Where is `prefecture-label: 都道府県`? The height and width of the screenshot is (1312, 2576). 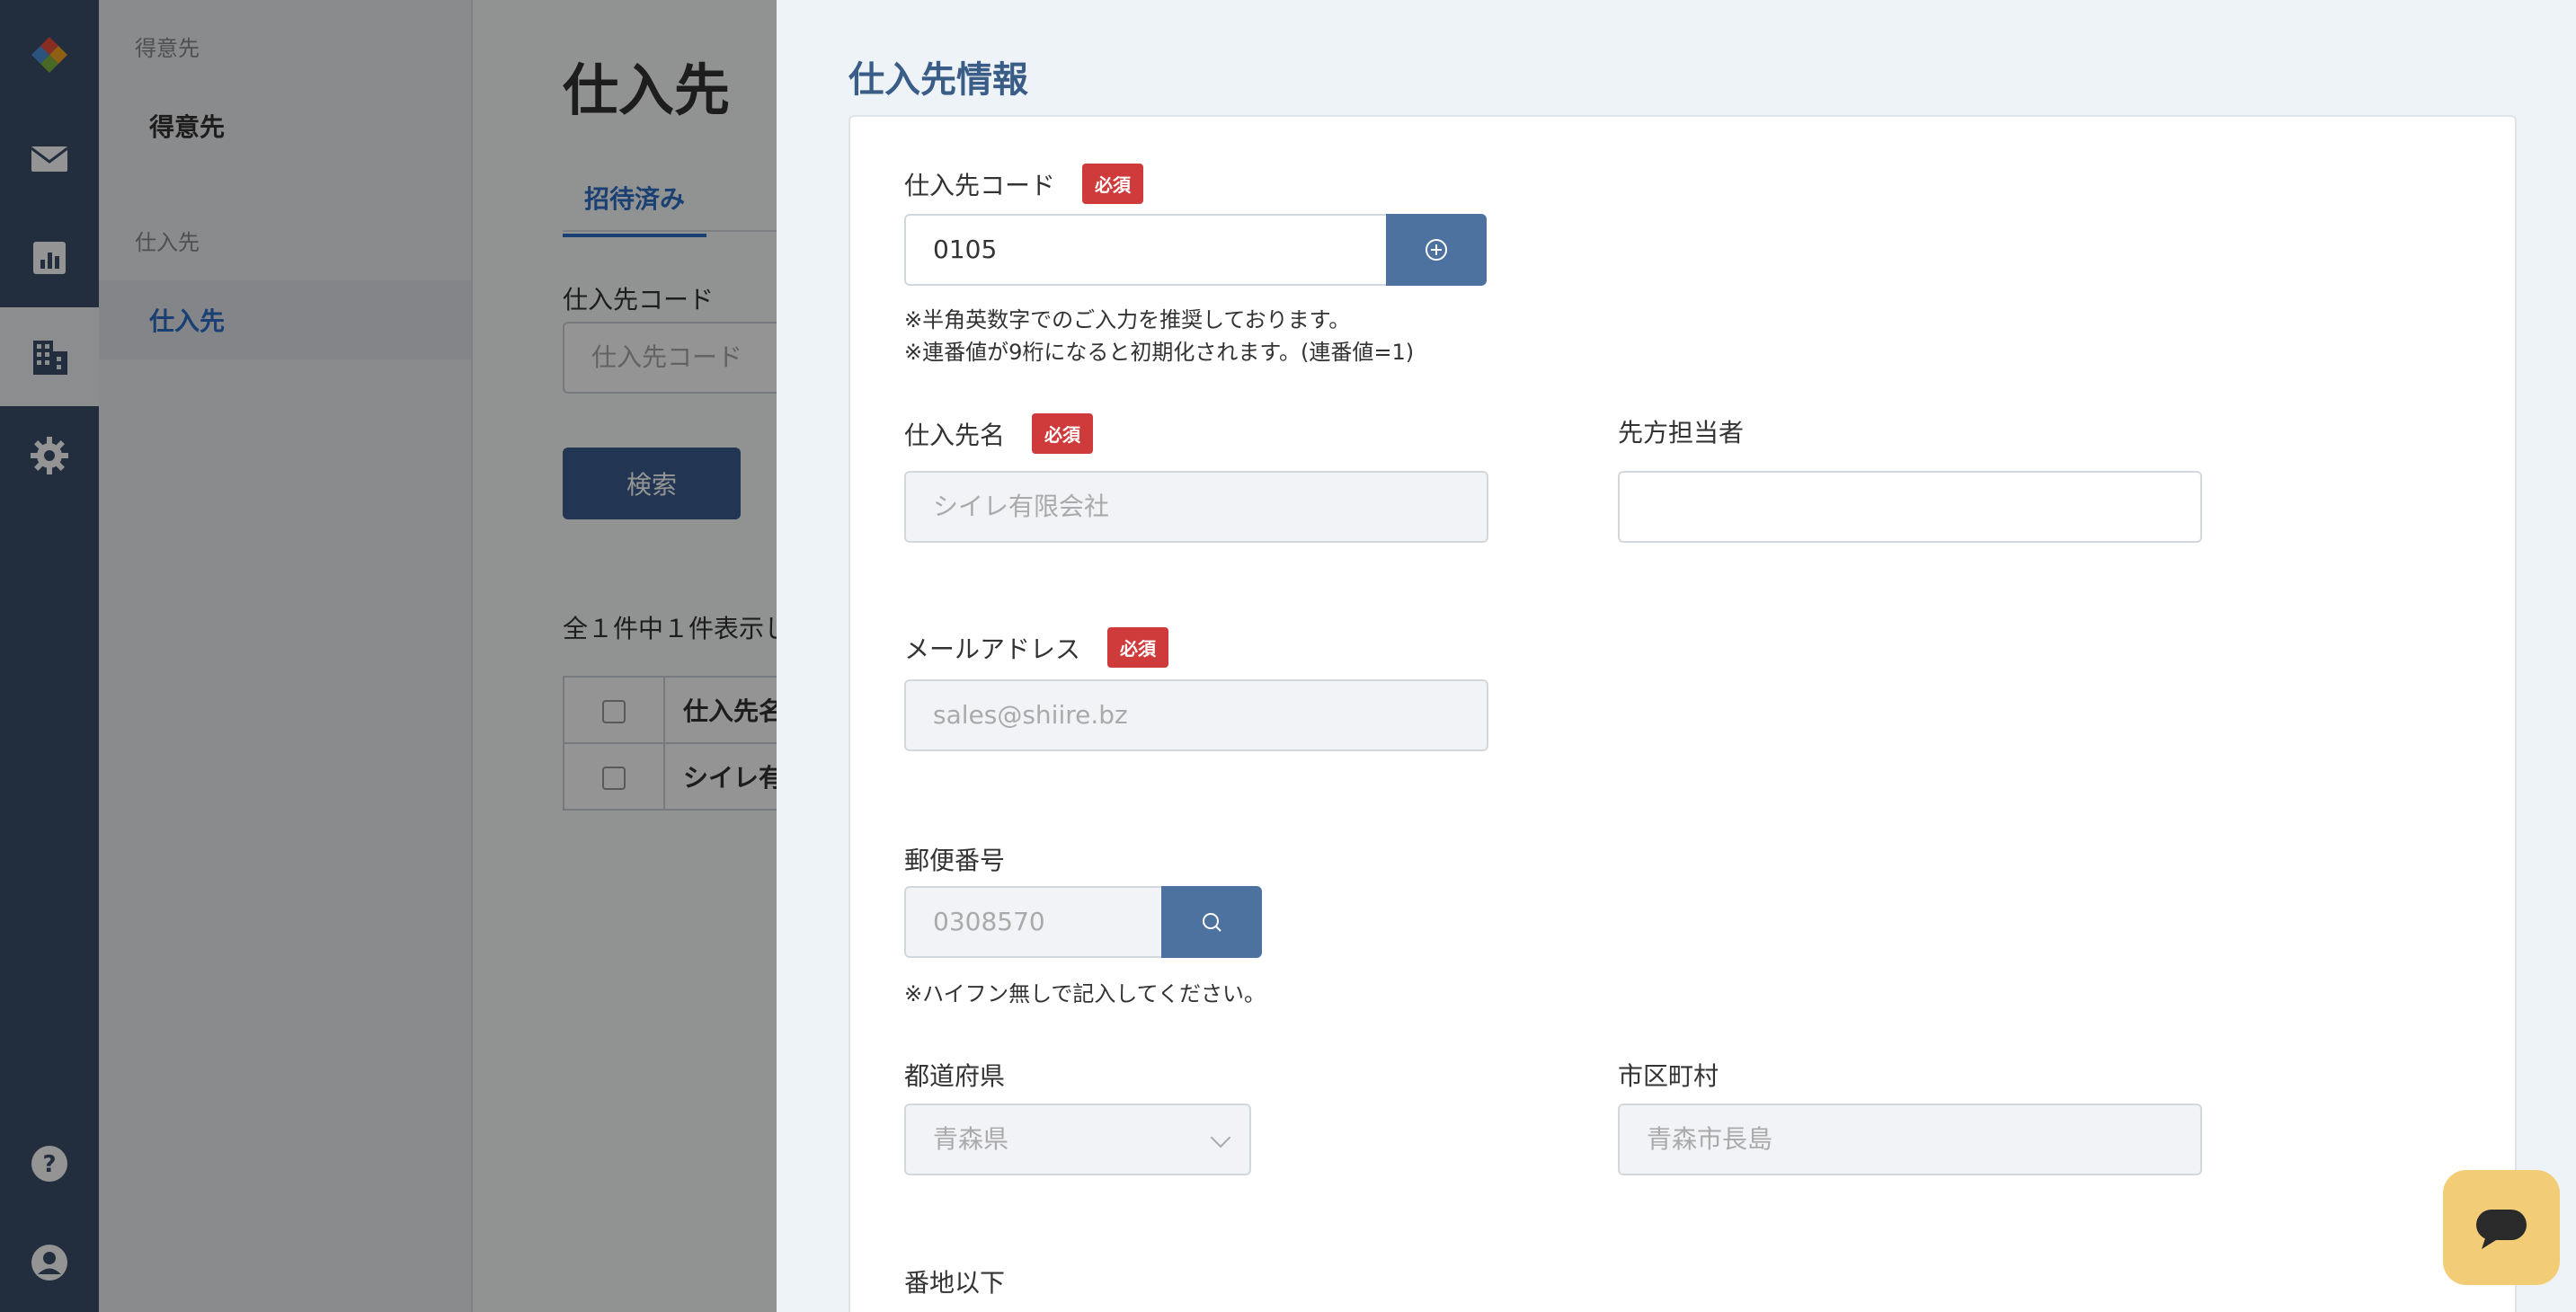 prefecture-label: 都道府県 is located at coordinates (955, 1076).